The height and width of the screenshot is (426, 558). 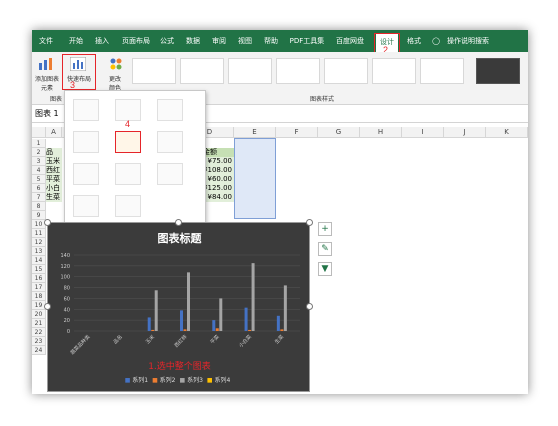 I want to click on column-header-g: G, so click(x=339, y=132).